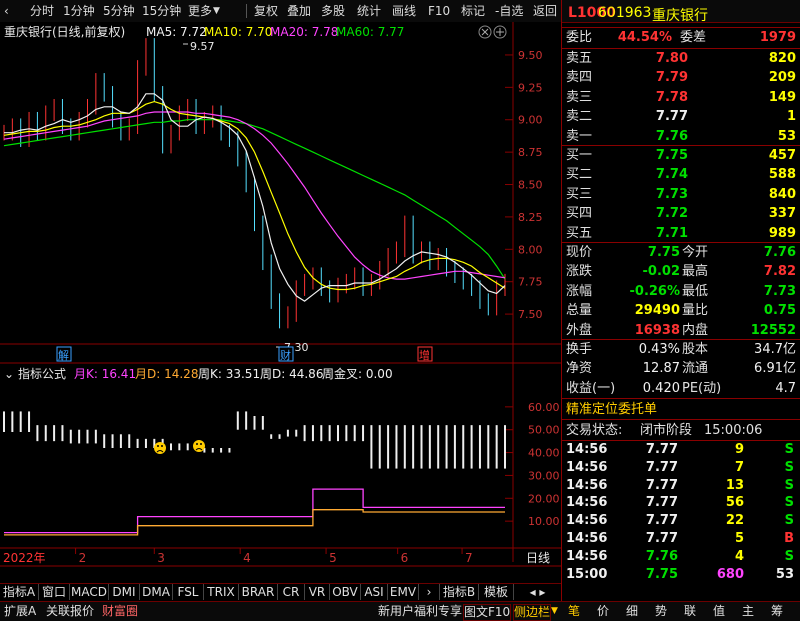  Describe the element at coordinates (54, 592) in the screenshot. I see `tab-window: 窗口` at that location.